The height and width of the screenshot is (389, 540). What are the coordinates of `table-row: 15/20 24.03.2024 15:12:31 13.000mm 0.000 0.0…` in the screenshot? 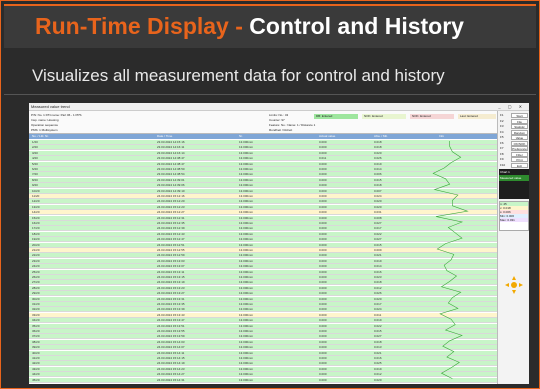 It's located at (263, 218).